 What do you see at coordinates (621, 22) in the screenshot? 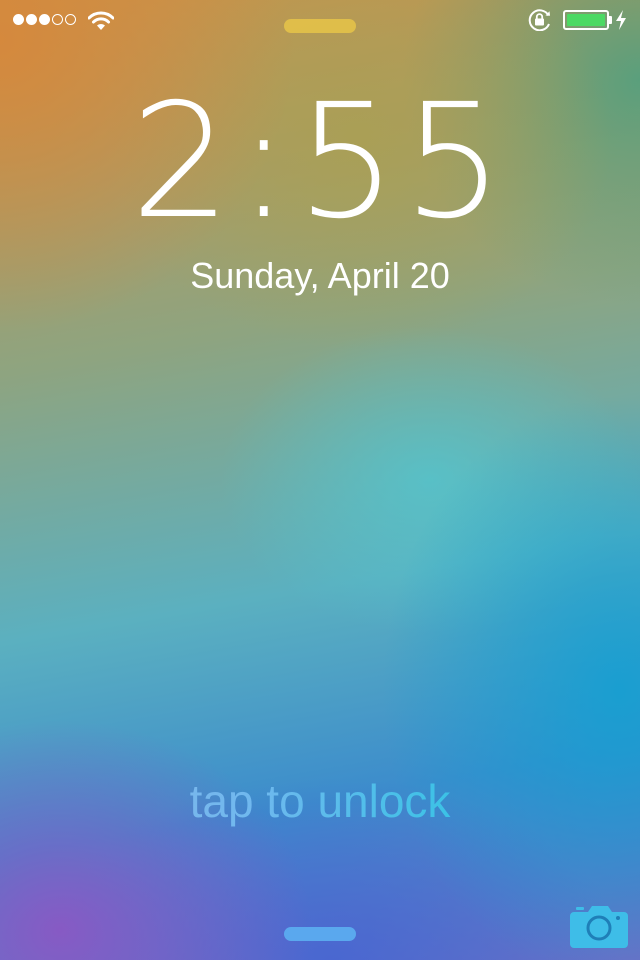
I see `charging-bolt-icon` at bounding box center [621, 22].